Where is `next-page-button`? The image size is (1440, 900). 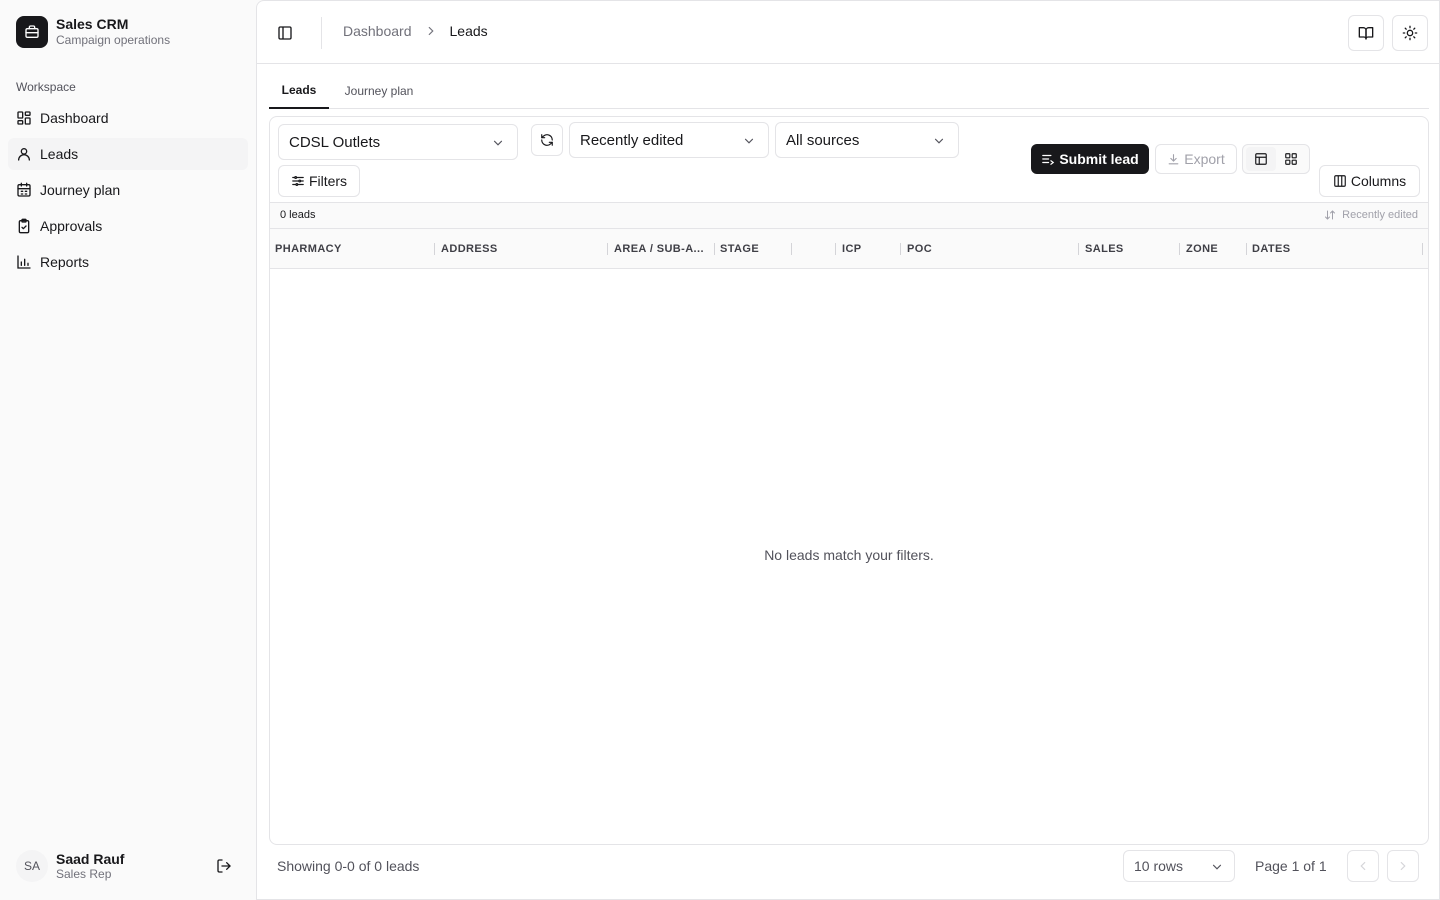 next-page-button is located at coordinates (1403, 866).